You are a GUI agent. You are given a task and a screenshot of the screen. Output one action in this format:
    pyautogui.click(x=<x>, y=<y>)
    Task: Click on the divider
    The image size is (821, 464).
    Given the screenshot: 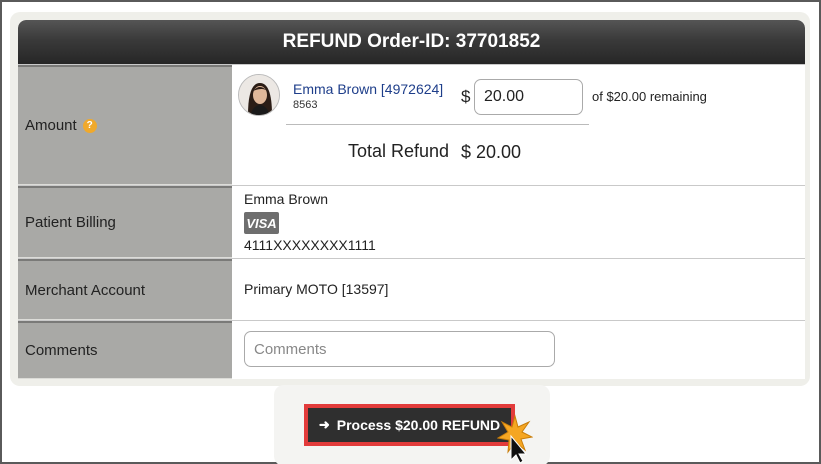 What is the action you would take?
    pyautogui.click(x=437, y=124)
    